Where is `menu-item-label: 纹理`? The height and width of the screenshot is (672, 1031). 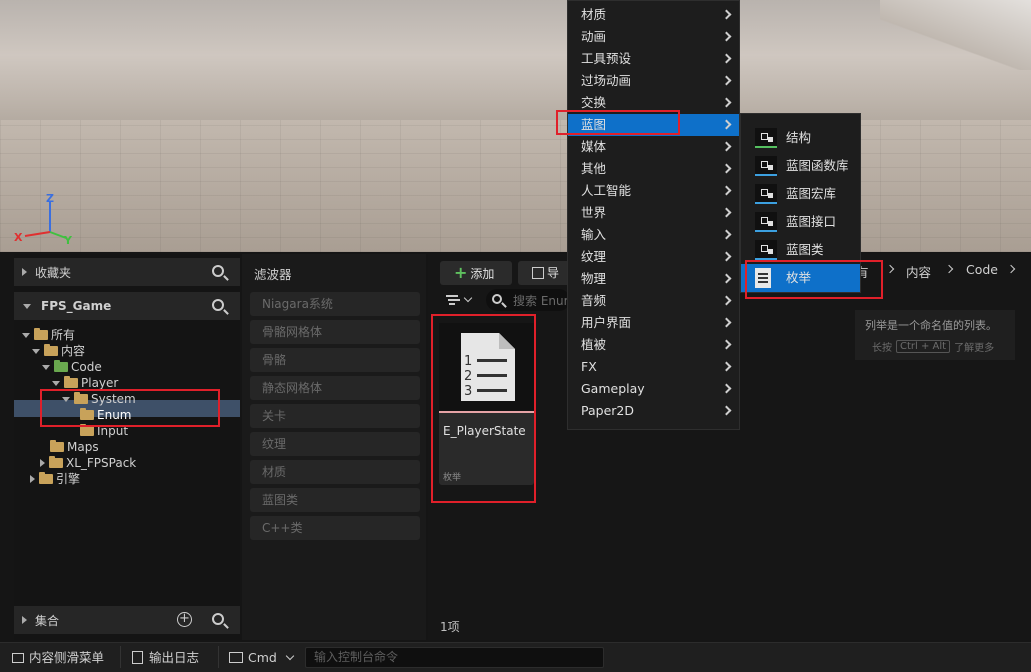 menu-item-label: 纹理 is located at coordinates (594, 256).